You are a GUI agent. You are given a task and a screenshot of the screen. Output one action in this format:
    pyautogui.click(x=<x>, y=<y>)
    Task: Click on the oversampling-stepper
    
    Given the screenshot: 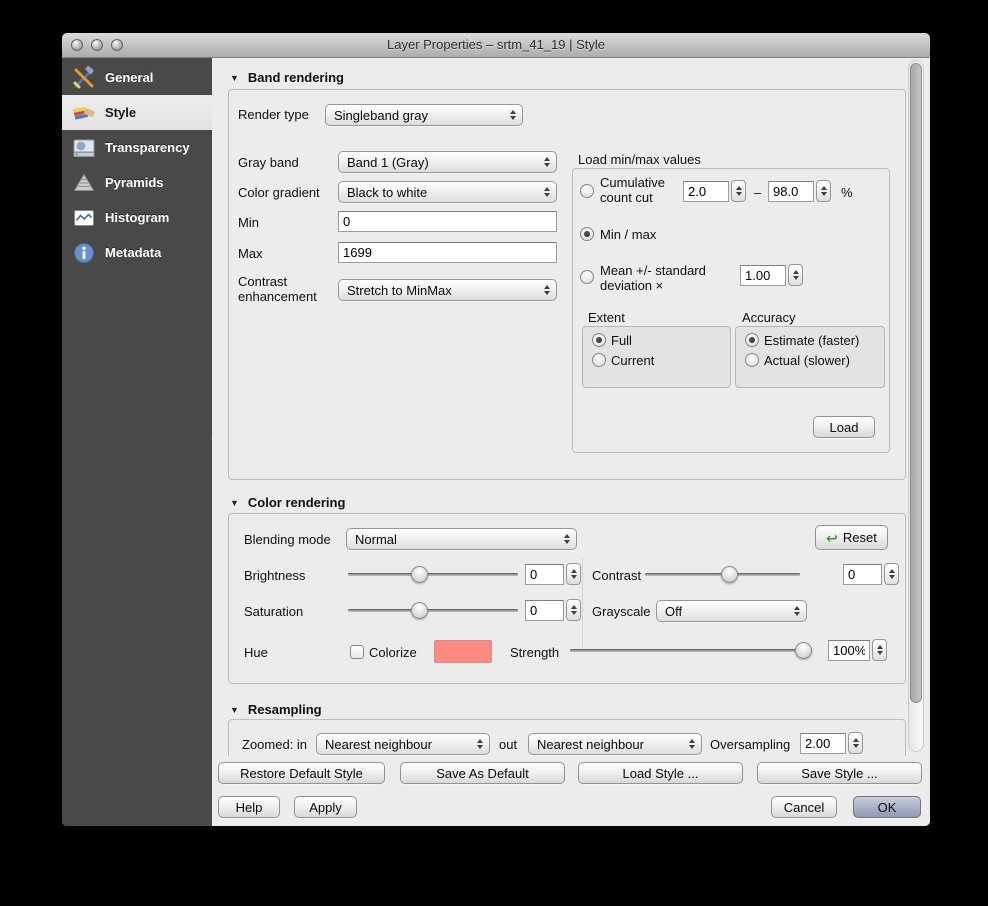 What is the action you would take?
    pyautogui.click(x=855, y=743)
    